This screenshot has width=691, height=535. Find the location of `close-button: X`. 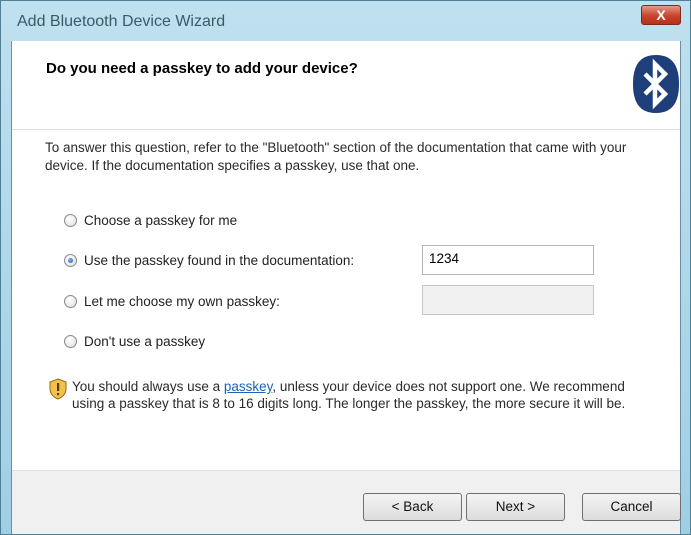

close-button: X is located at coordinates (661, 15).